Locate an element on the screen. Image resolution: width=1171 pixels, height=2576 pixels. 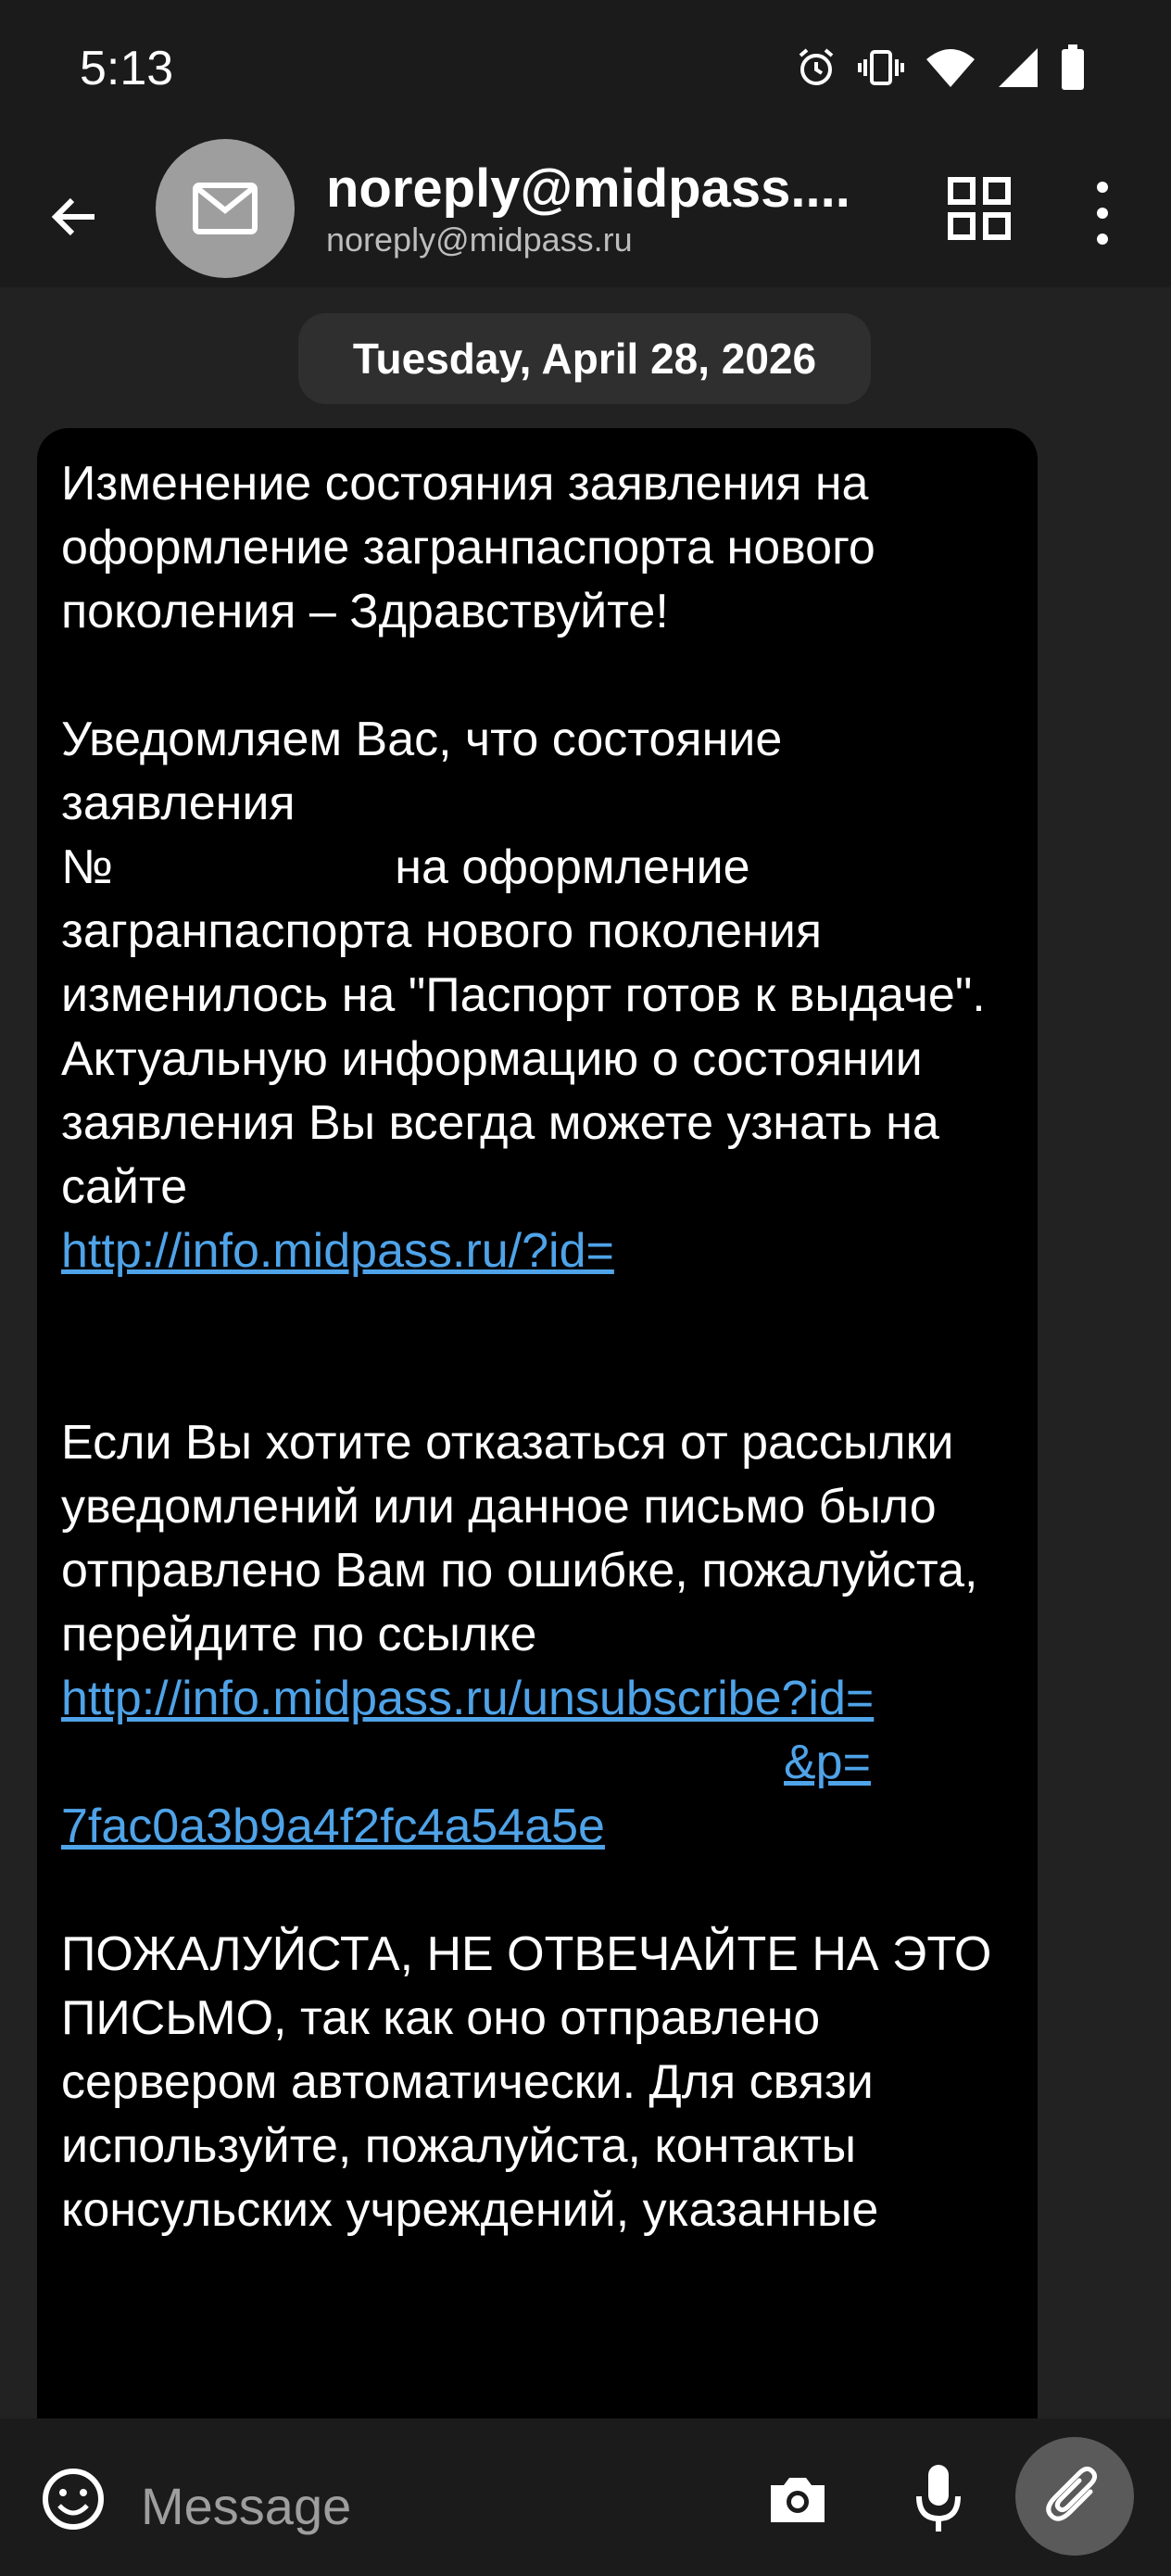
back-button is located at coordinates (74, 217).